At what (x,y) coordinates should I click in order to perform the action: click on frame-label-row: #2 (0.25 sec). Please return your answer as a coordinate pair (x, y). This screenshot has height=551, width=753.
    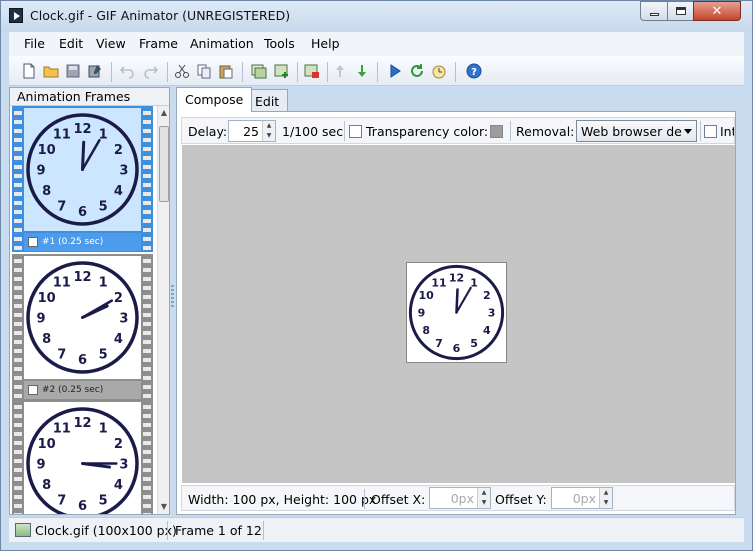
    Looking at the image, I should click on (82, 390).